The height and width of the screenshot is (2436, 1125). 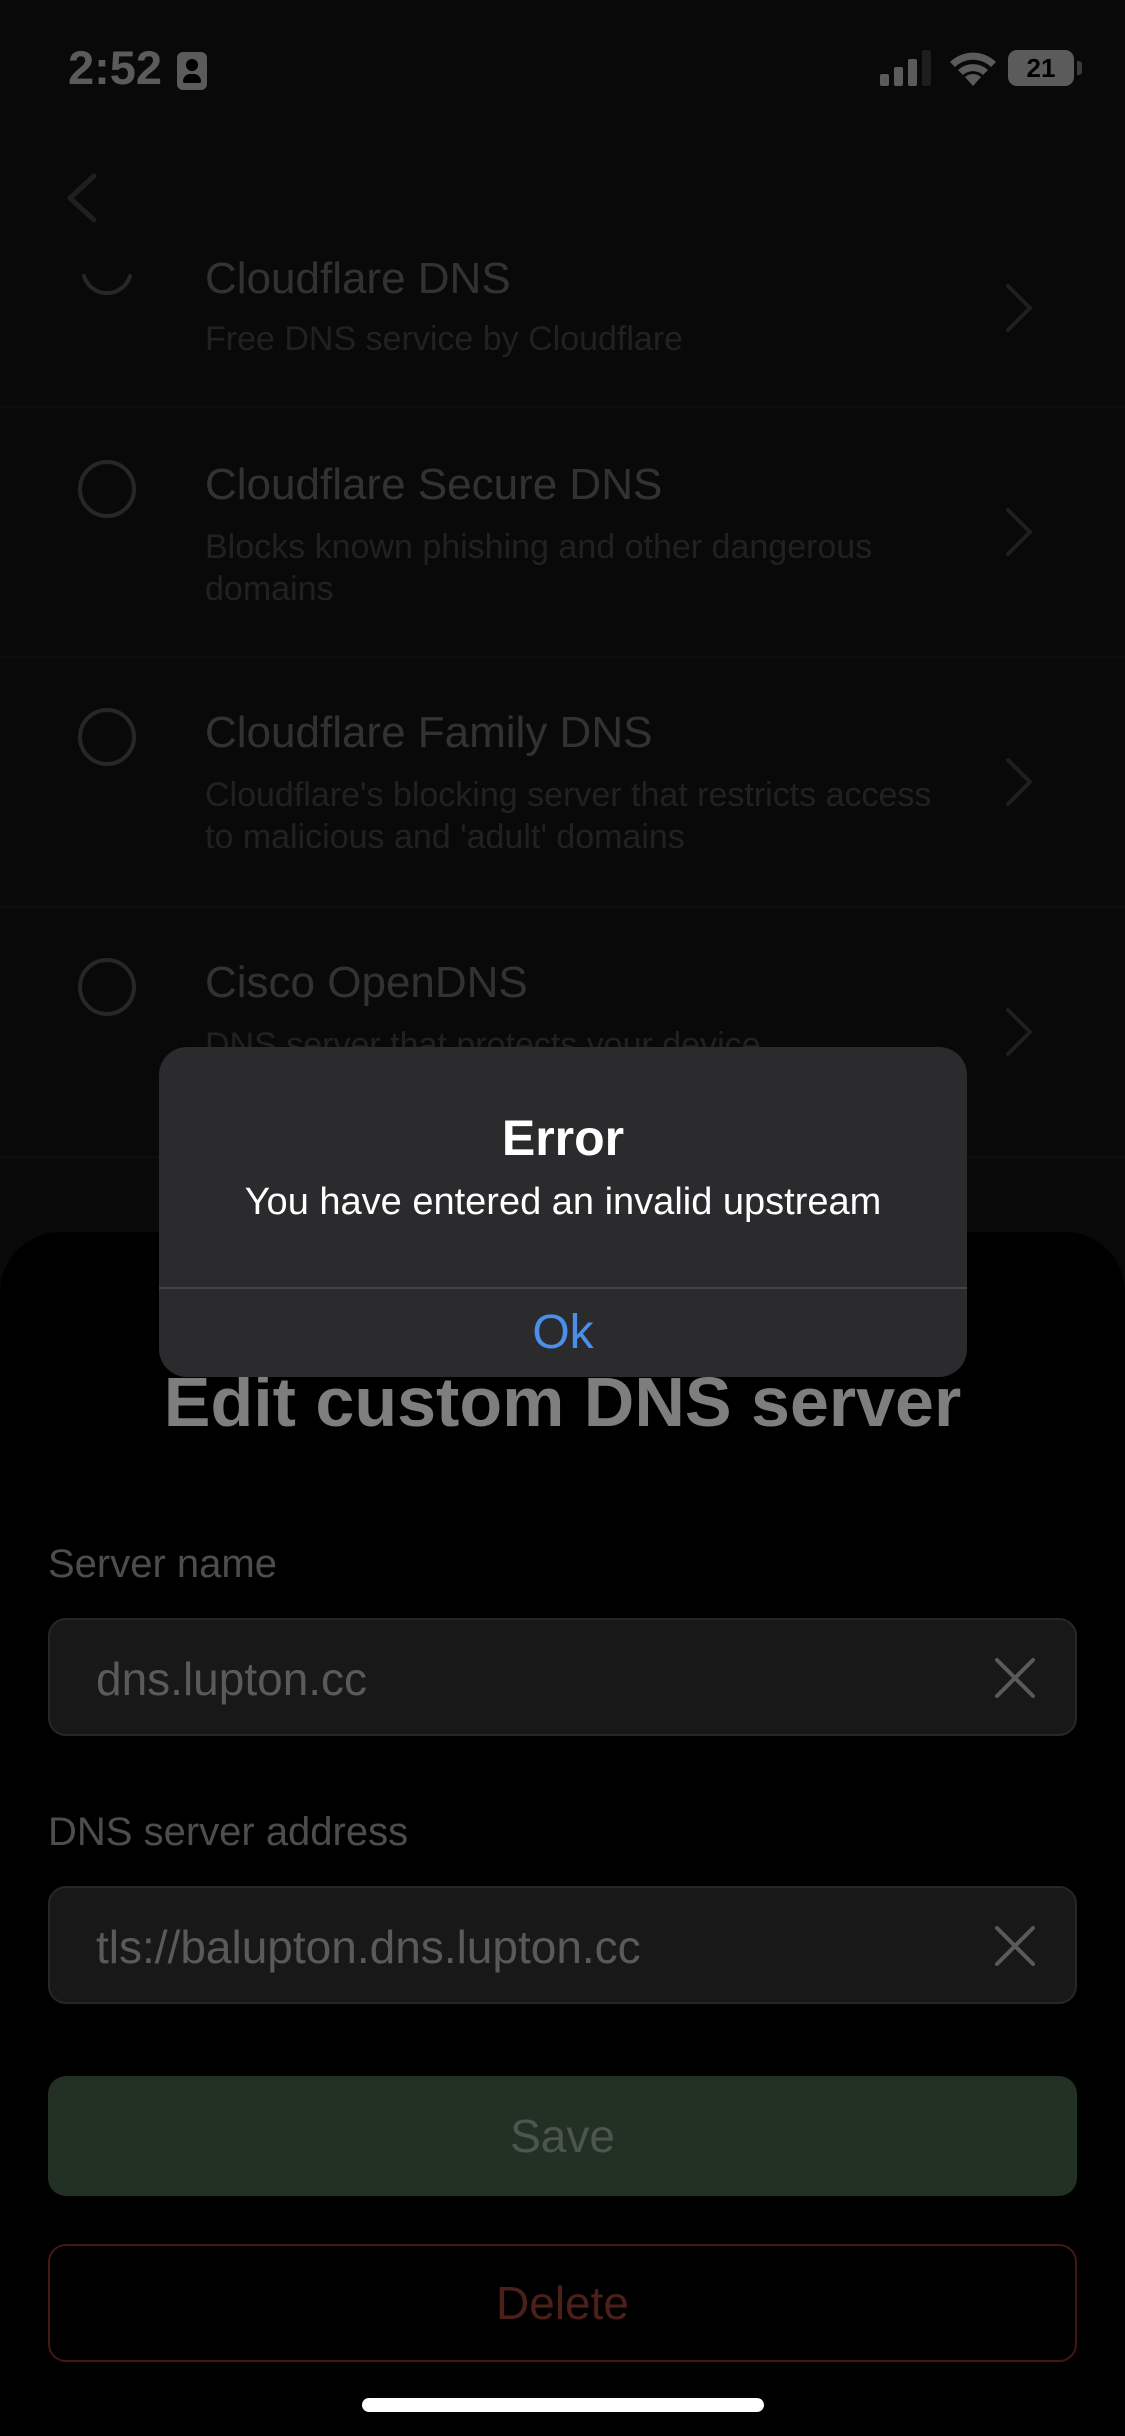 What do you see at coordinates (563, 2405) in the screenshot?
I see `home-indicator` at bounding box center [563, 2405].